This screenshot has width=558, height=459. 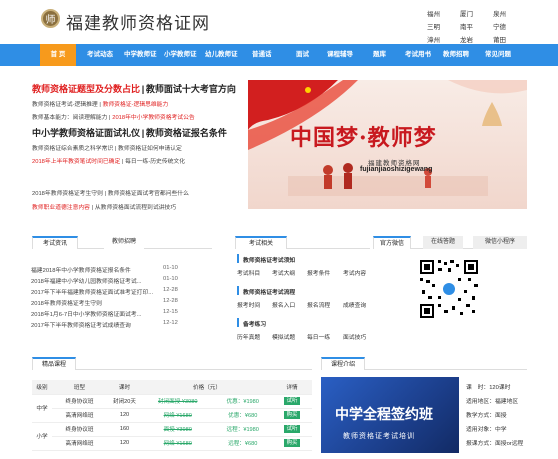 I want to click on news-link: 教师资格证-逻辑思维能力, so click(x=136, y=105).